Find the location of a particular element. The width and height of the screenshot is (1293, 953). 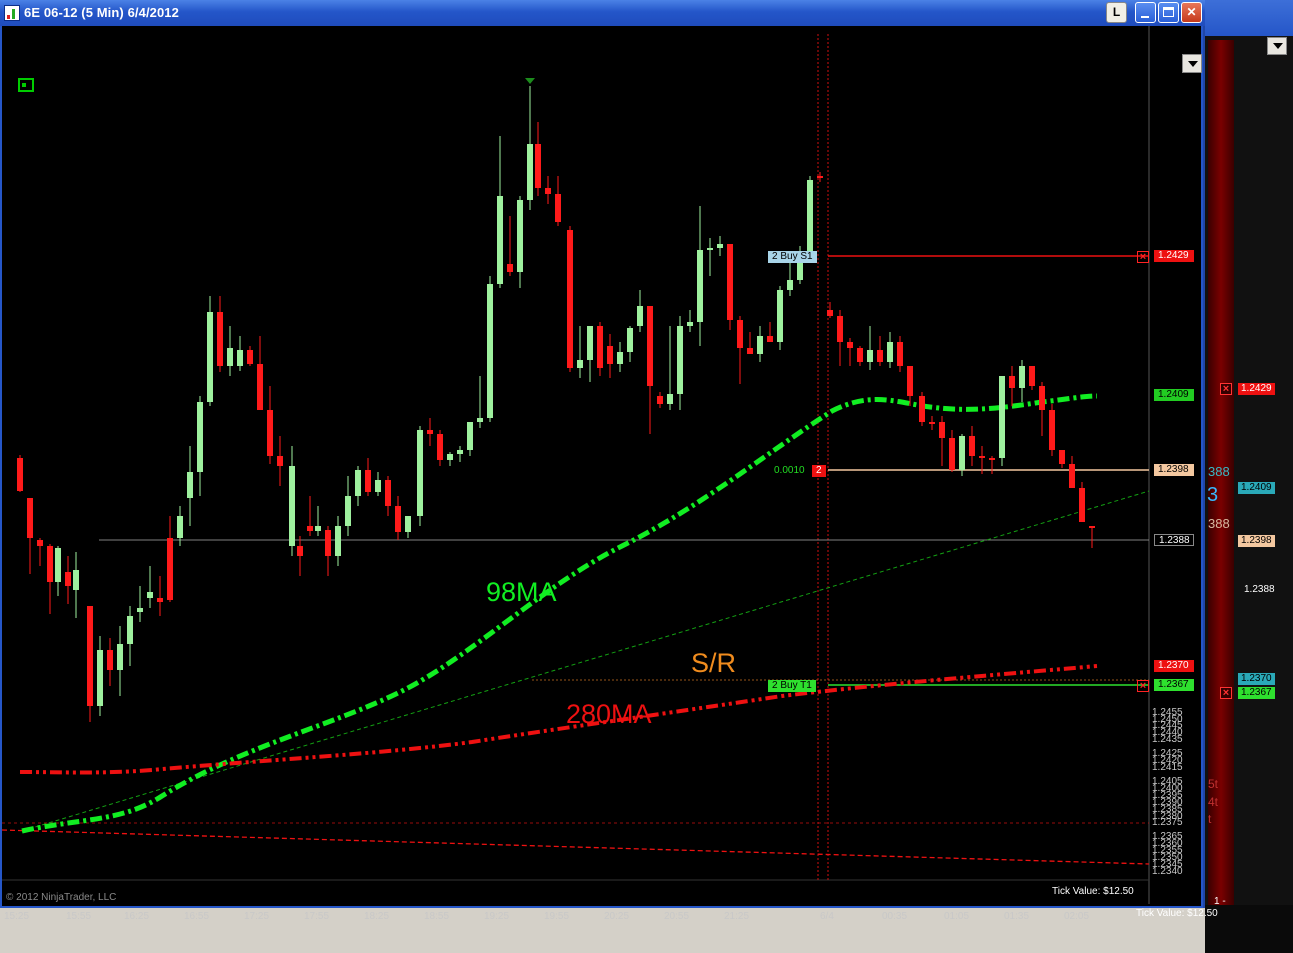

background-window-titlebar is located at coordinates (1249, 18).